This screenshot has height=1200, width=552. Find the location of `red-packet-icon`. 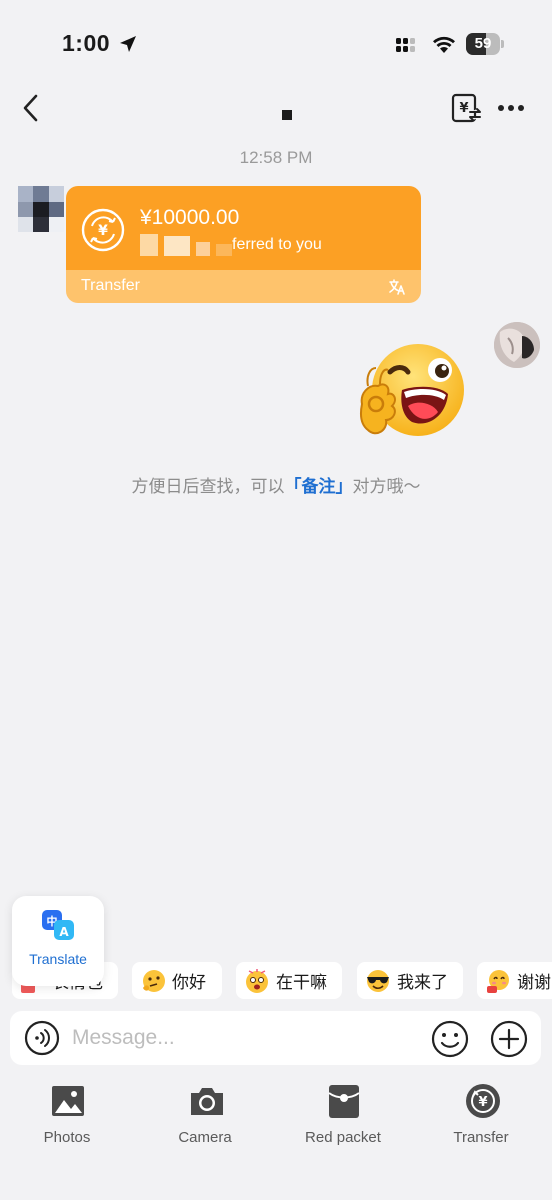

red-packet-icon is located at coordinates (344, 1101).